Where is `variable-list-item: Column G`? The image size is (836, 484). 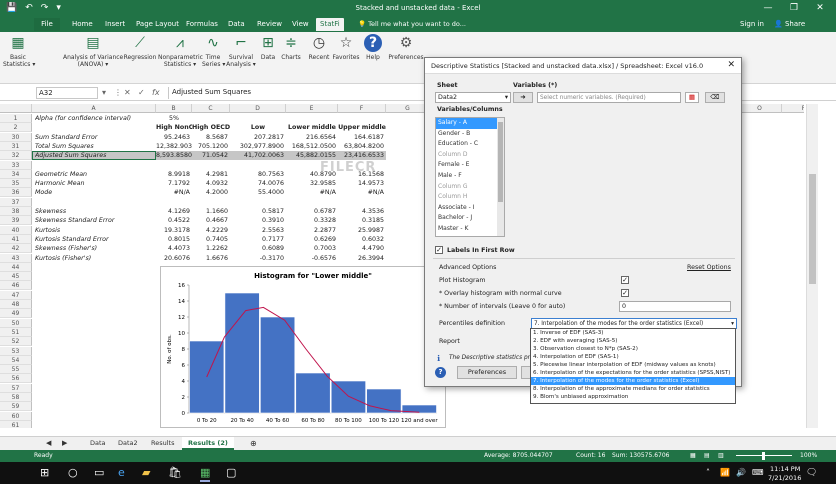
variable-list-item: Column G is located at coordinates (470, 187).